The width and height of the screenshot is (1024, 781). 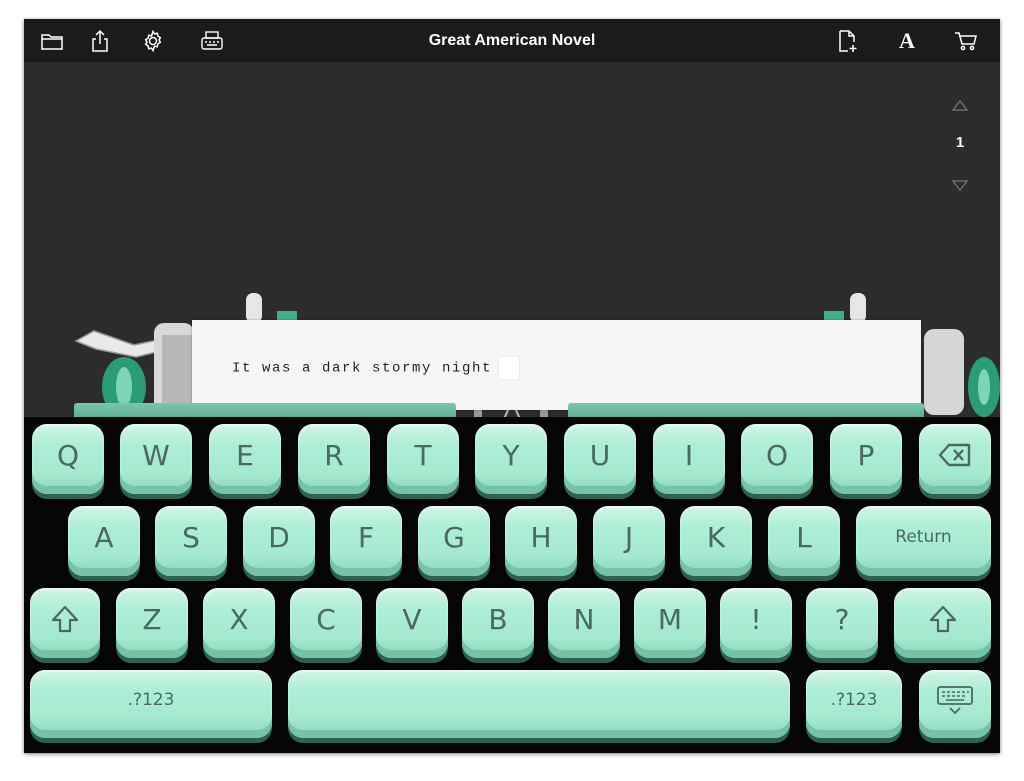 What do you see at coordinates (212, 41) in the screenshot?
I see `typewriter-icon` at bounding box center [212, 41].